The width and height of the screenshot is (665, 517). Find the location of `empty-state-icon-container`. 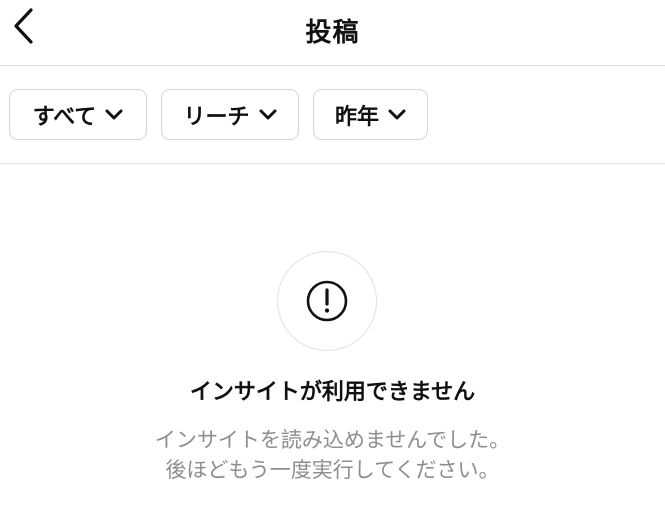

empty-state-icon-container is located at coordinates (327, 301).